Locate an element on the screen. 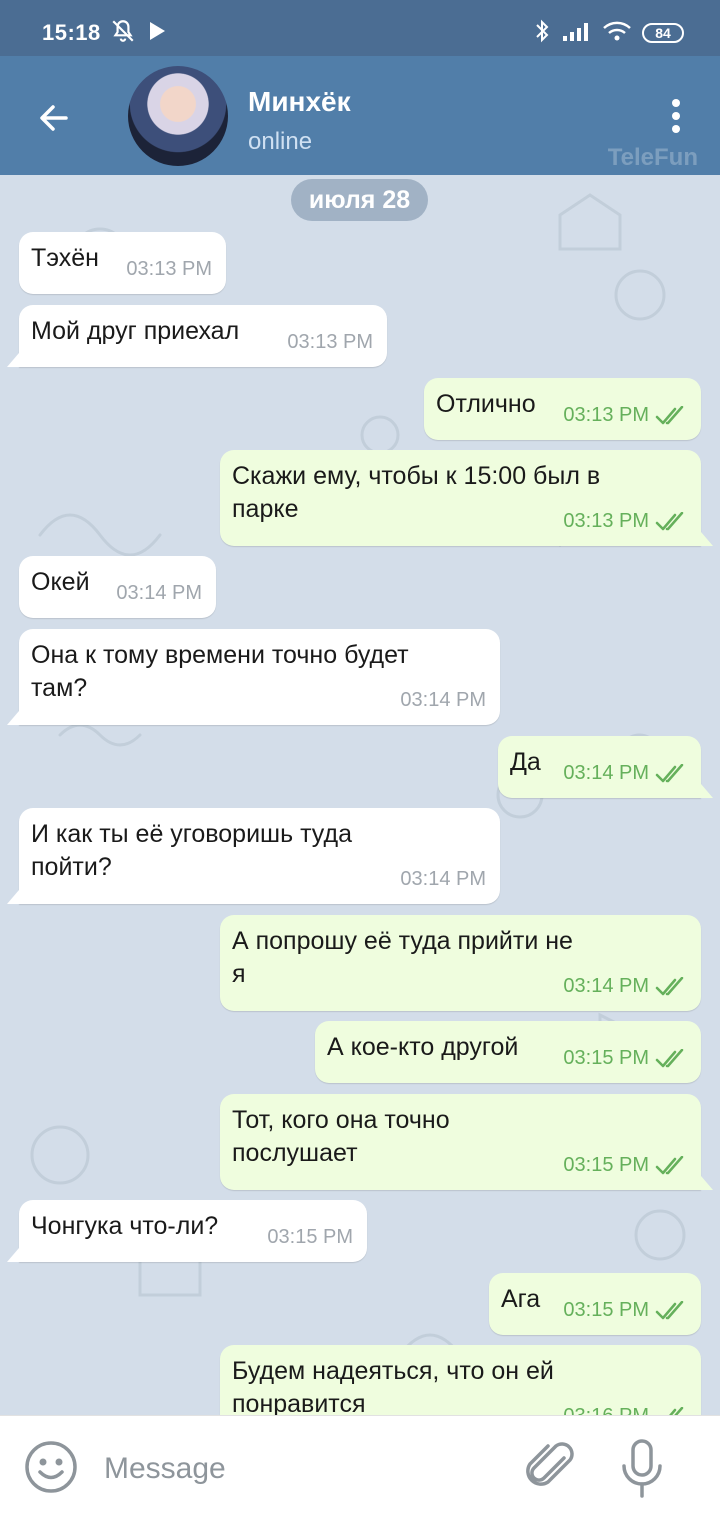 This screenshot has width=720, height=1521. more-menu-button is located at coordinates (676, 116).